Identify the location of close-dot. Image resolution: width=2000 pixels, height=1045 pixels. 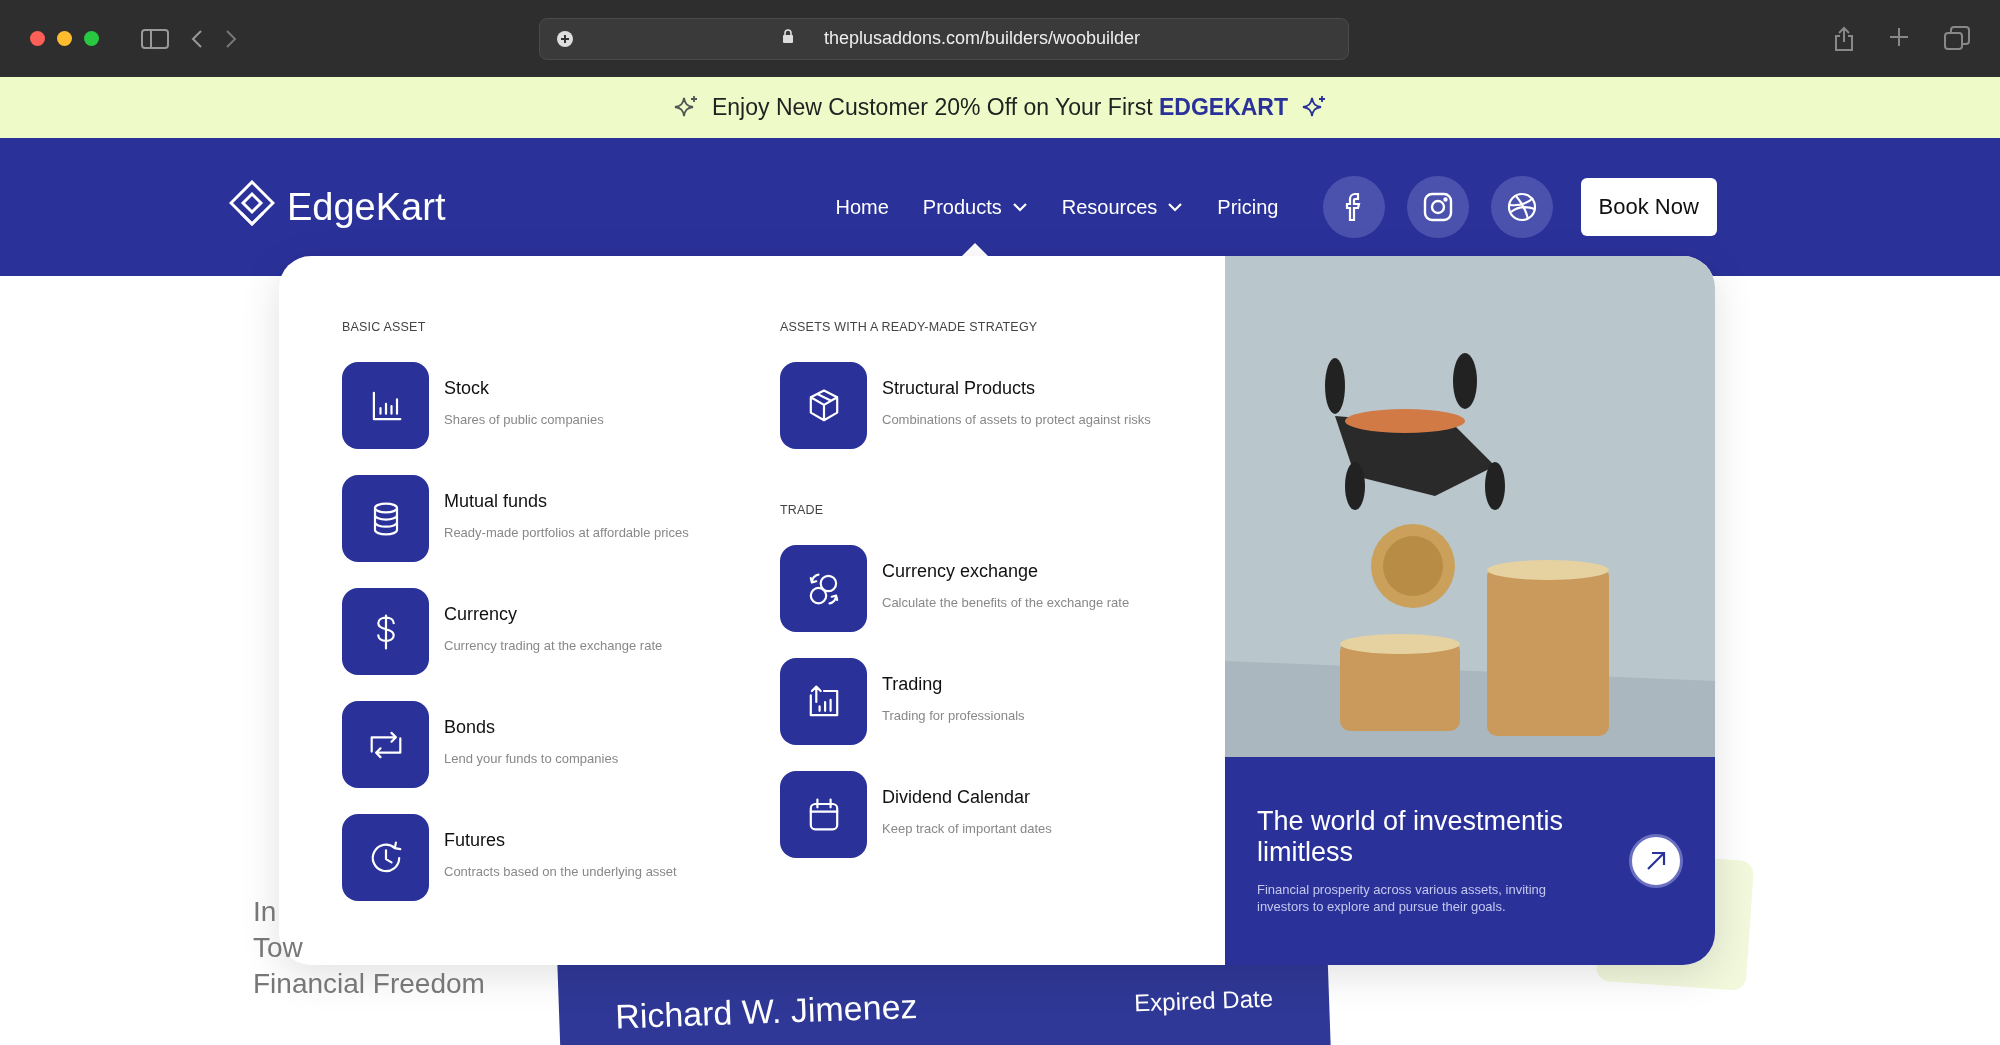
(37, 38).